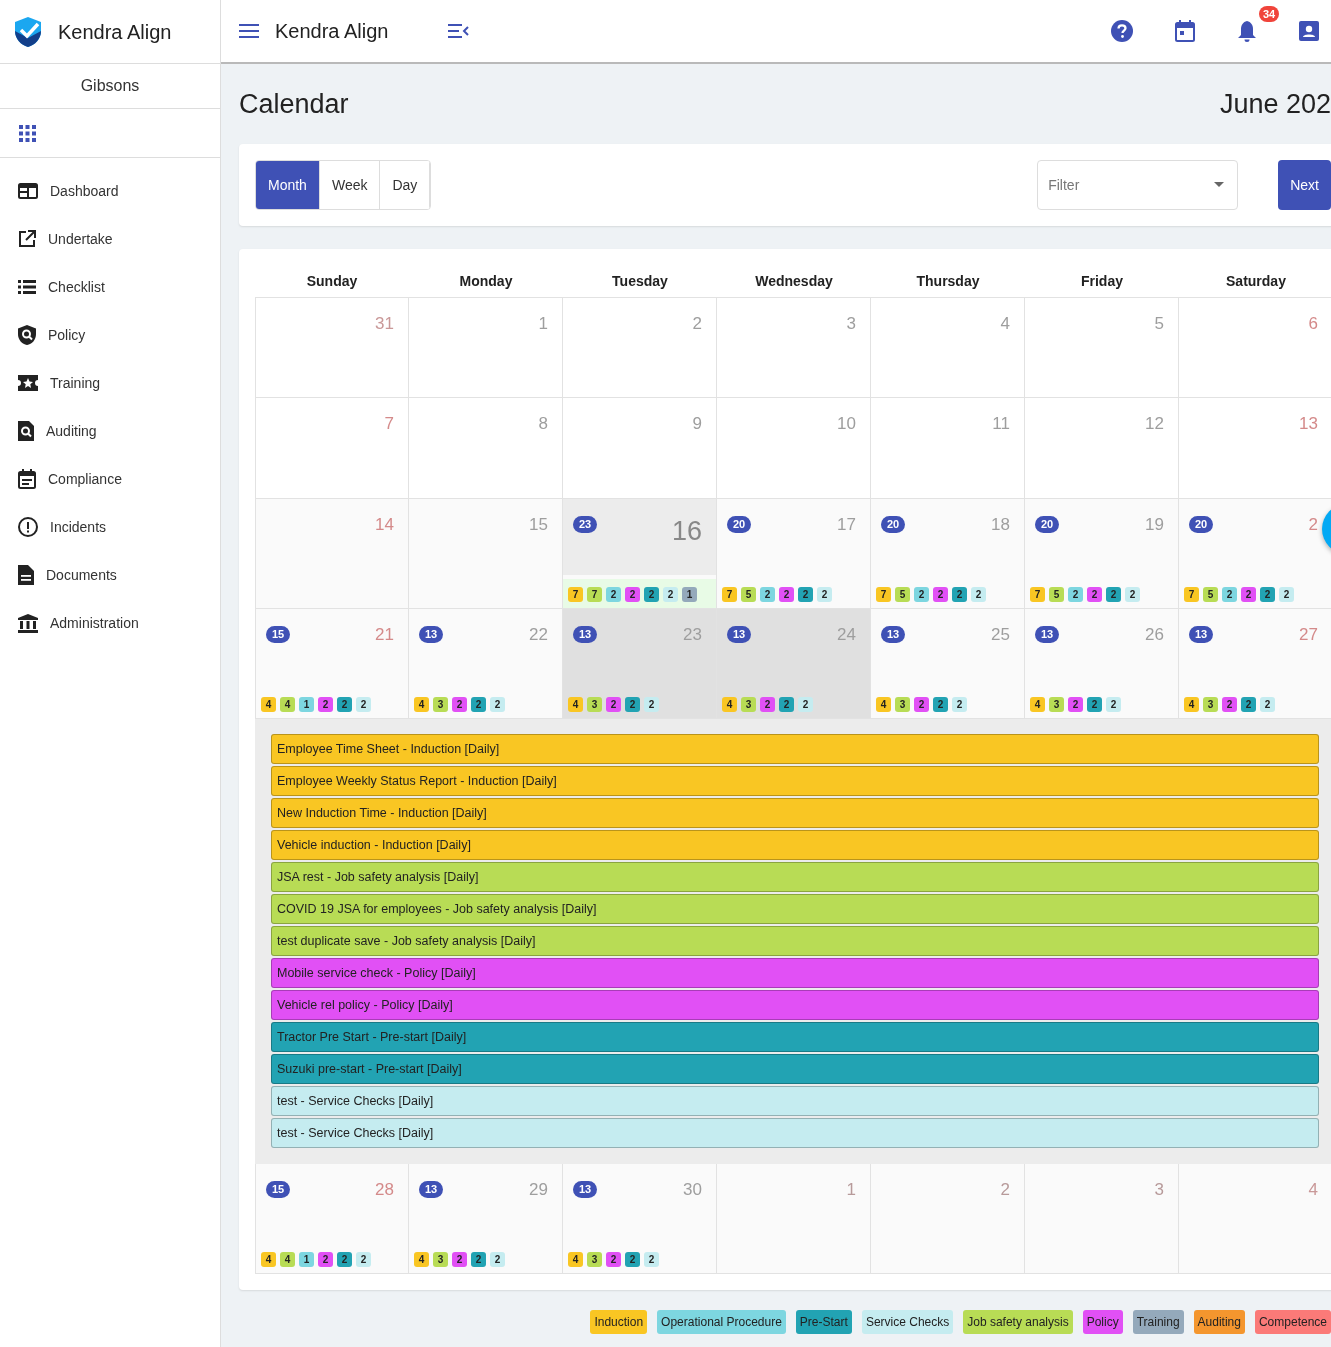 The image size is (1331, 1347). Describe the element at coordinates (1122, 31) in the screenshot. I see `help-icon` at that location.